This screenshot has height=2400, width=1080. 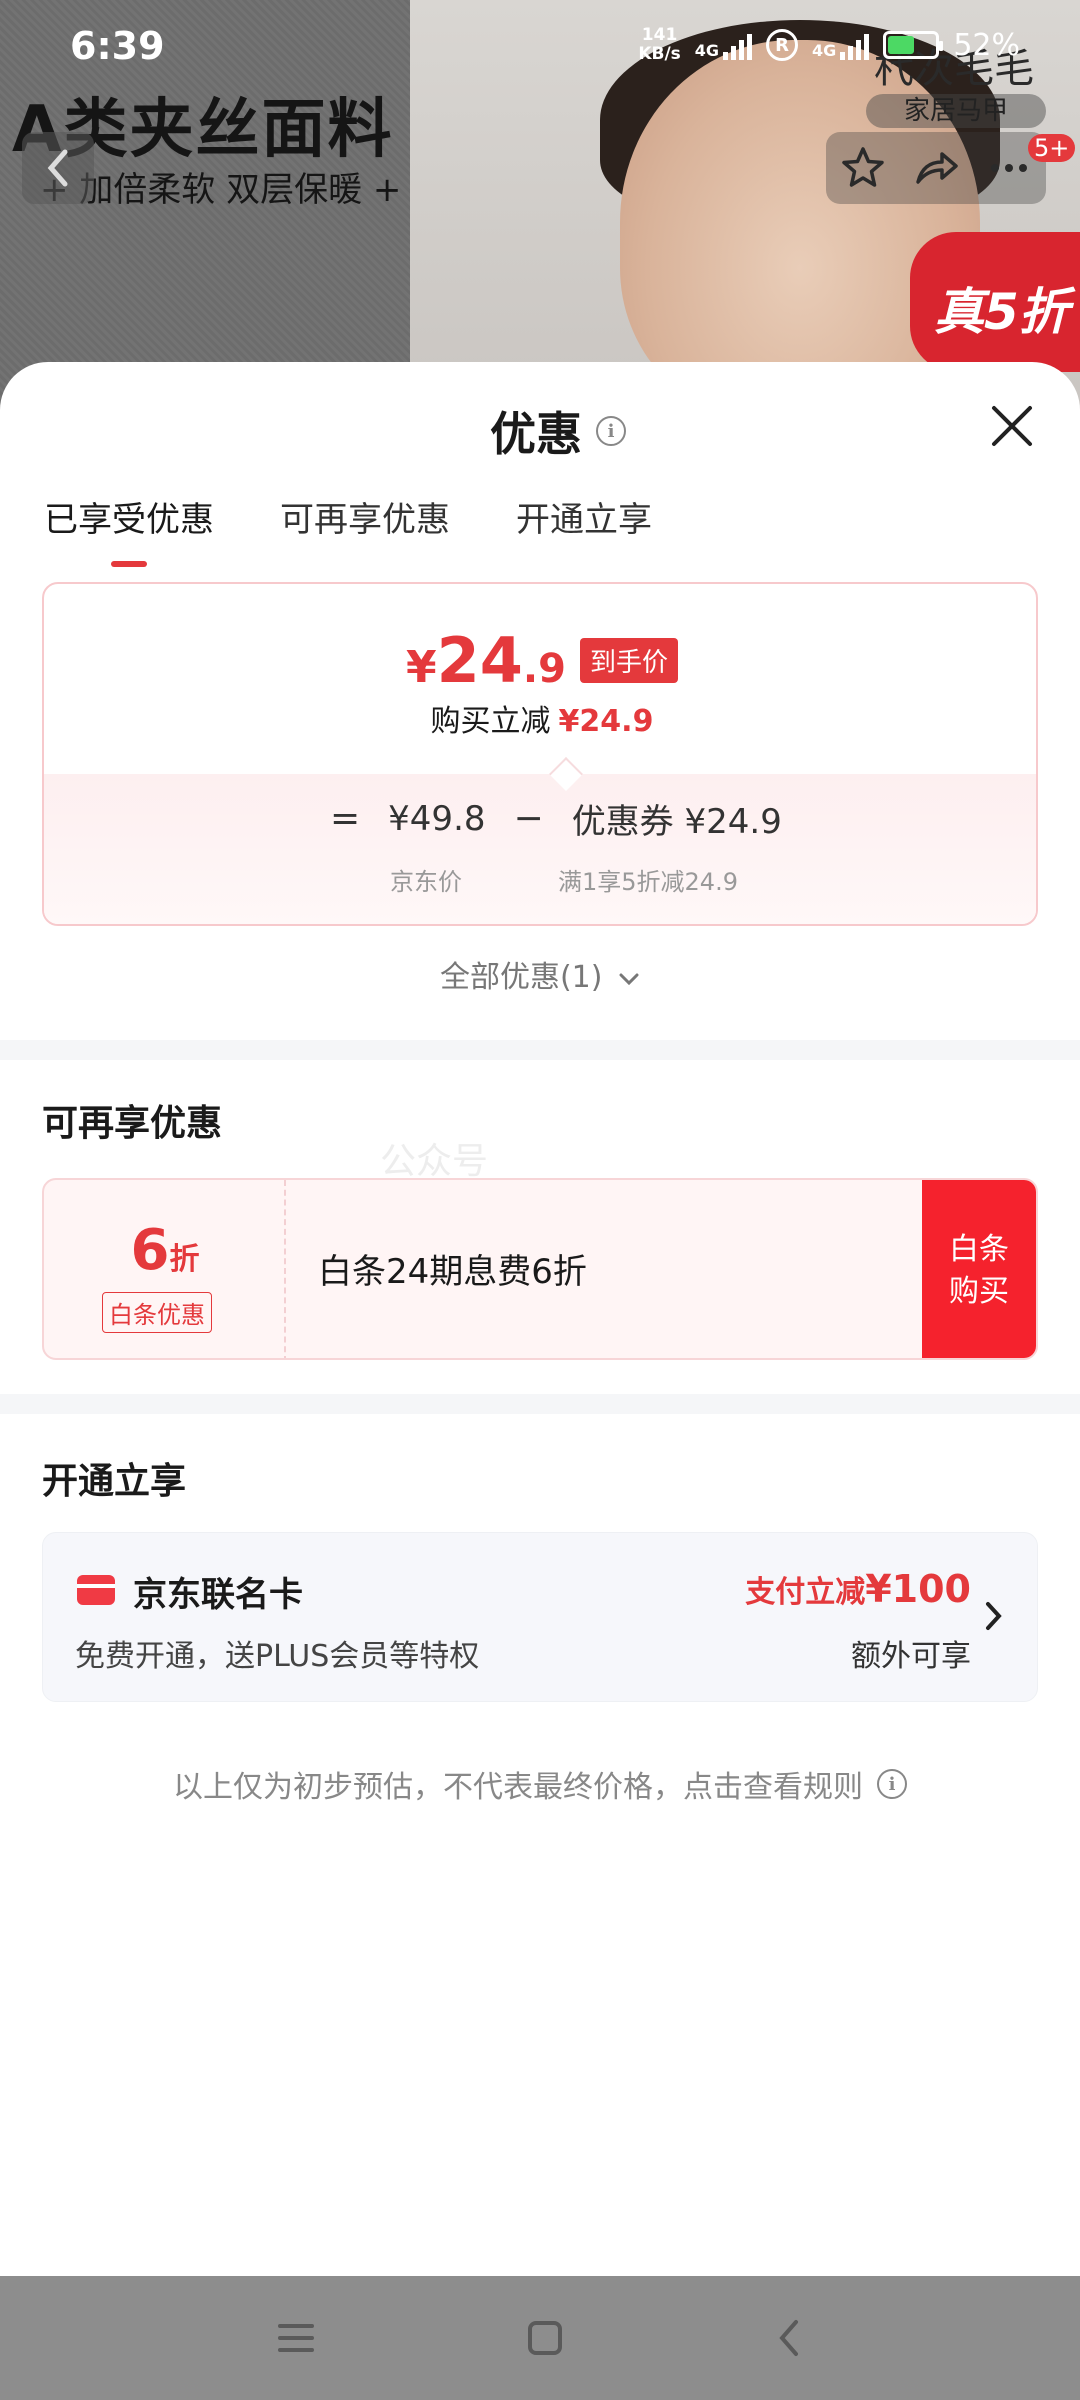 I want to click on card-name: 京东联名卡, so click(x=218, y=1595).